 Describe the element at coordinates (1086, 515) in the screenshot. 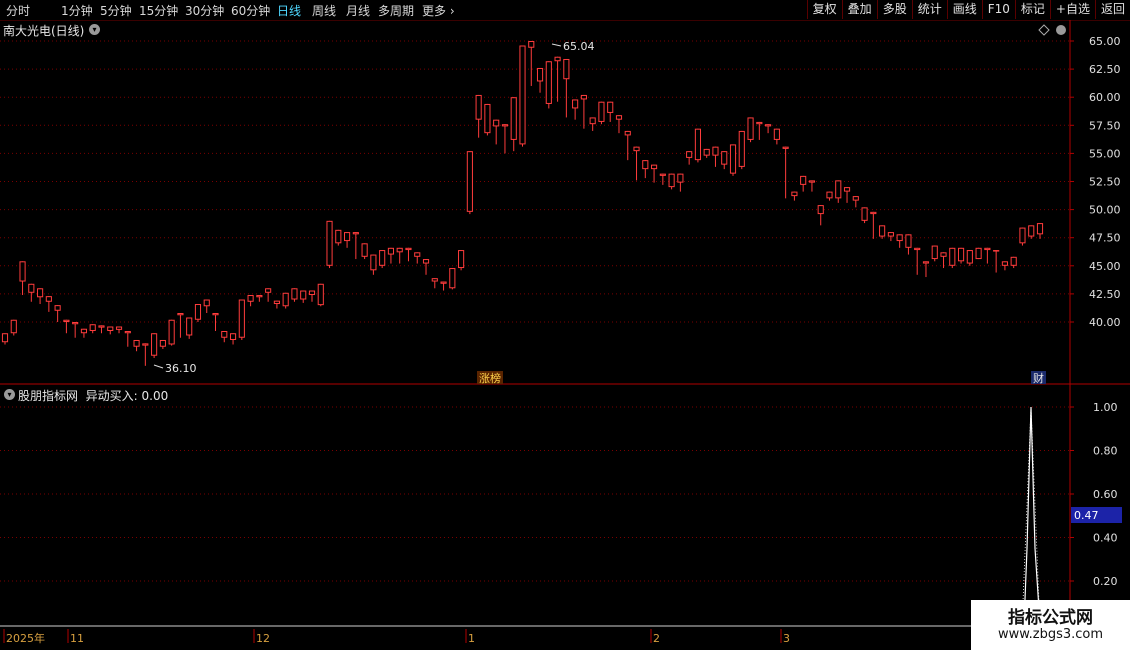

I see `indicator-value-badge: 0.47` at that location.